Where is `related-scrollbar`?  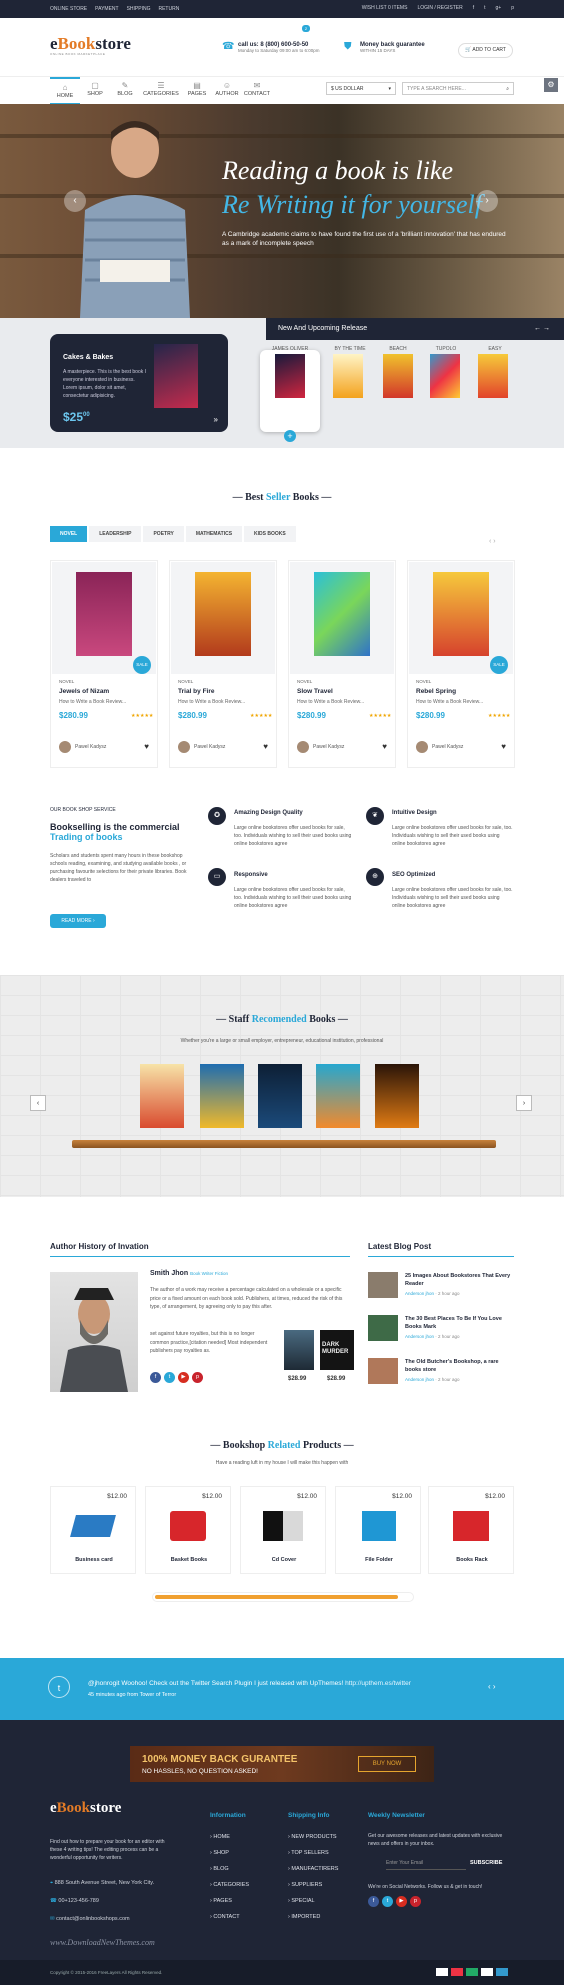
related-scrollbar is located at coordinates (283, 1597).